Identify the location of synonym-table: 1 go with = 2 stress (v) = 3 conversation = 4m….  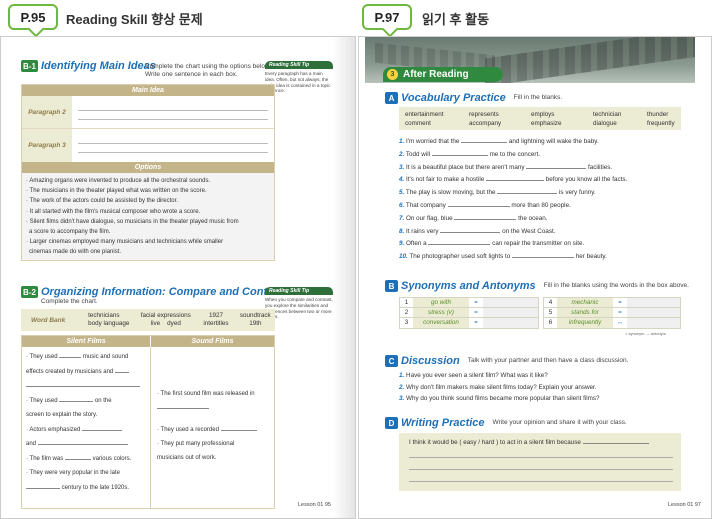
(540, 313).